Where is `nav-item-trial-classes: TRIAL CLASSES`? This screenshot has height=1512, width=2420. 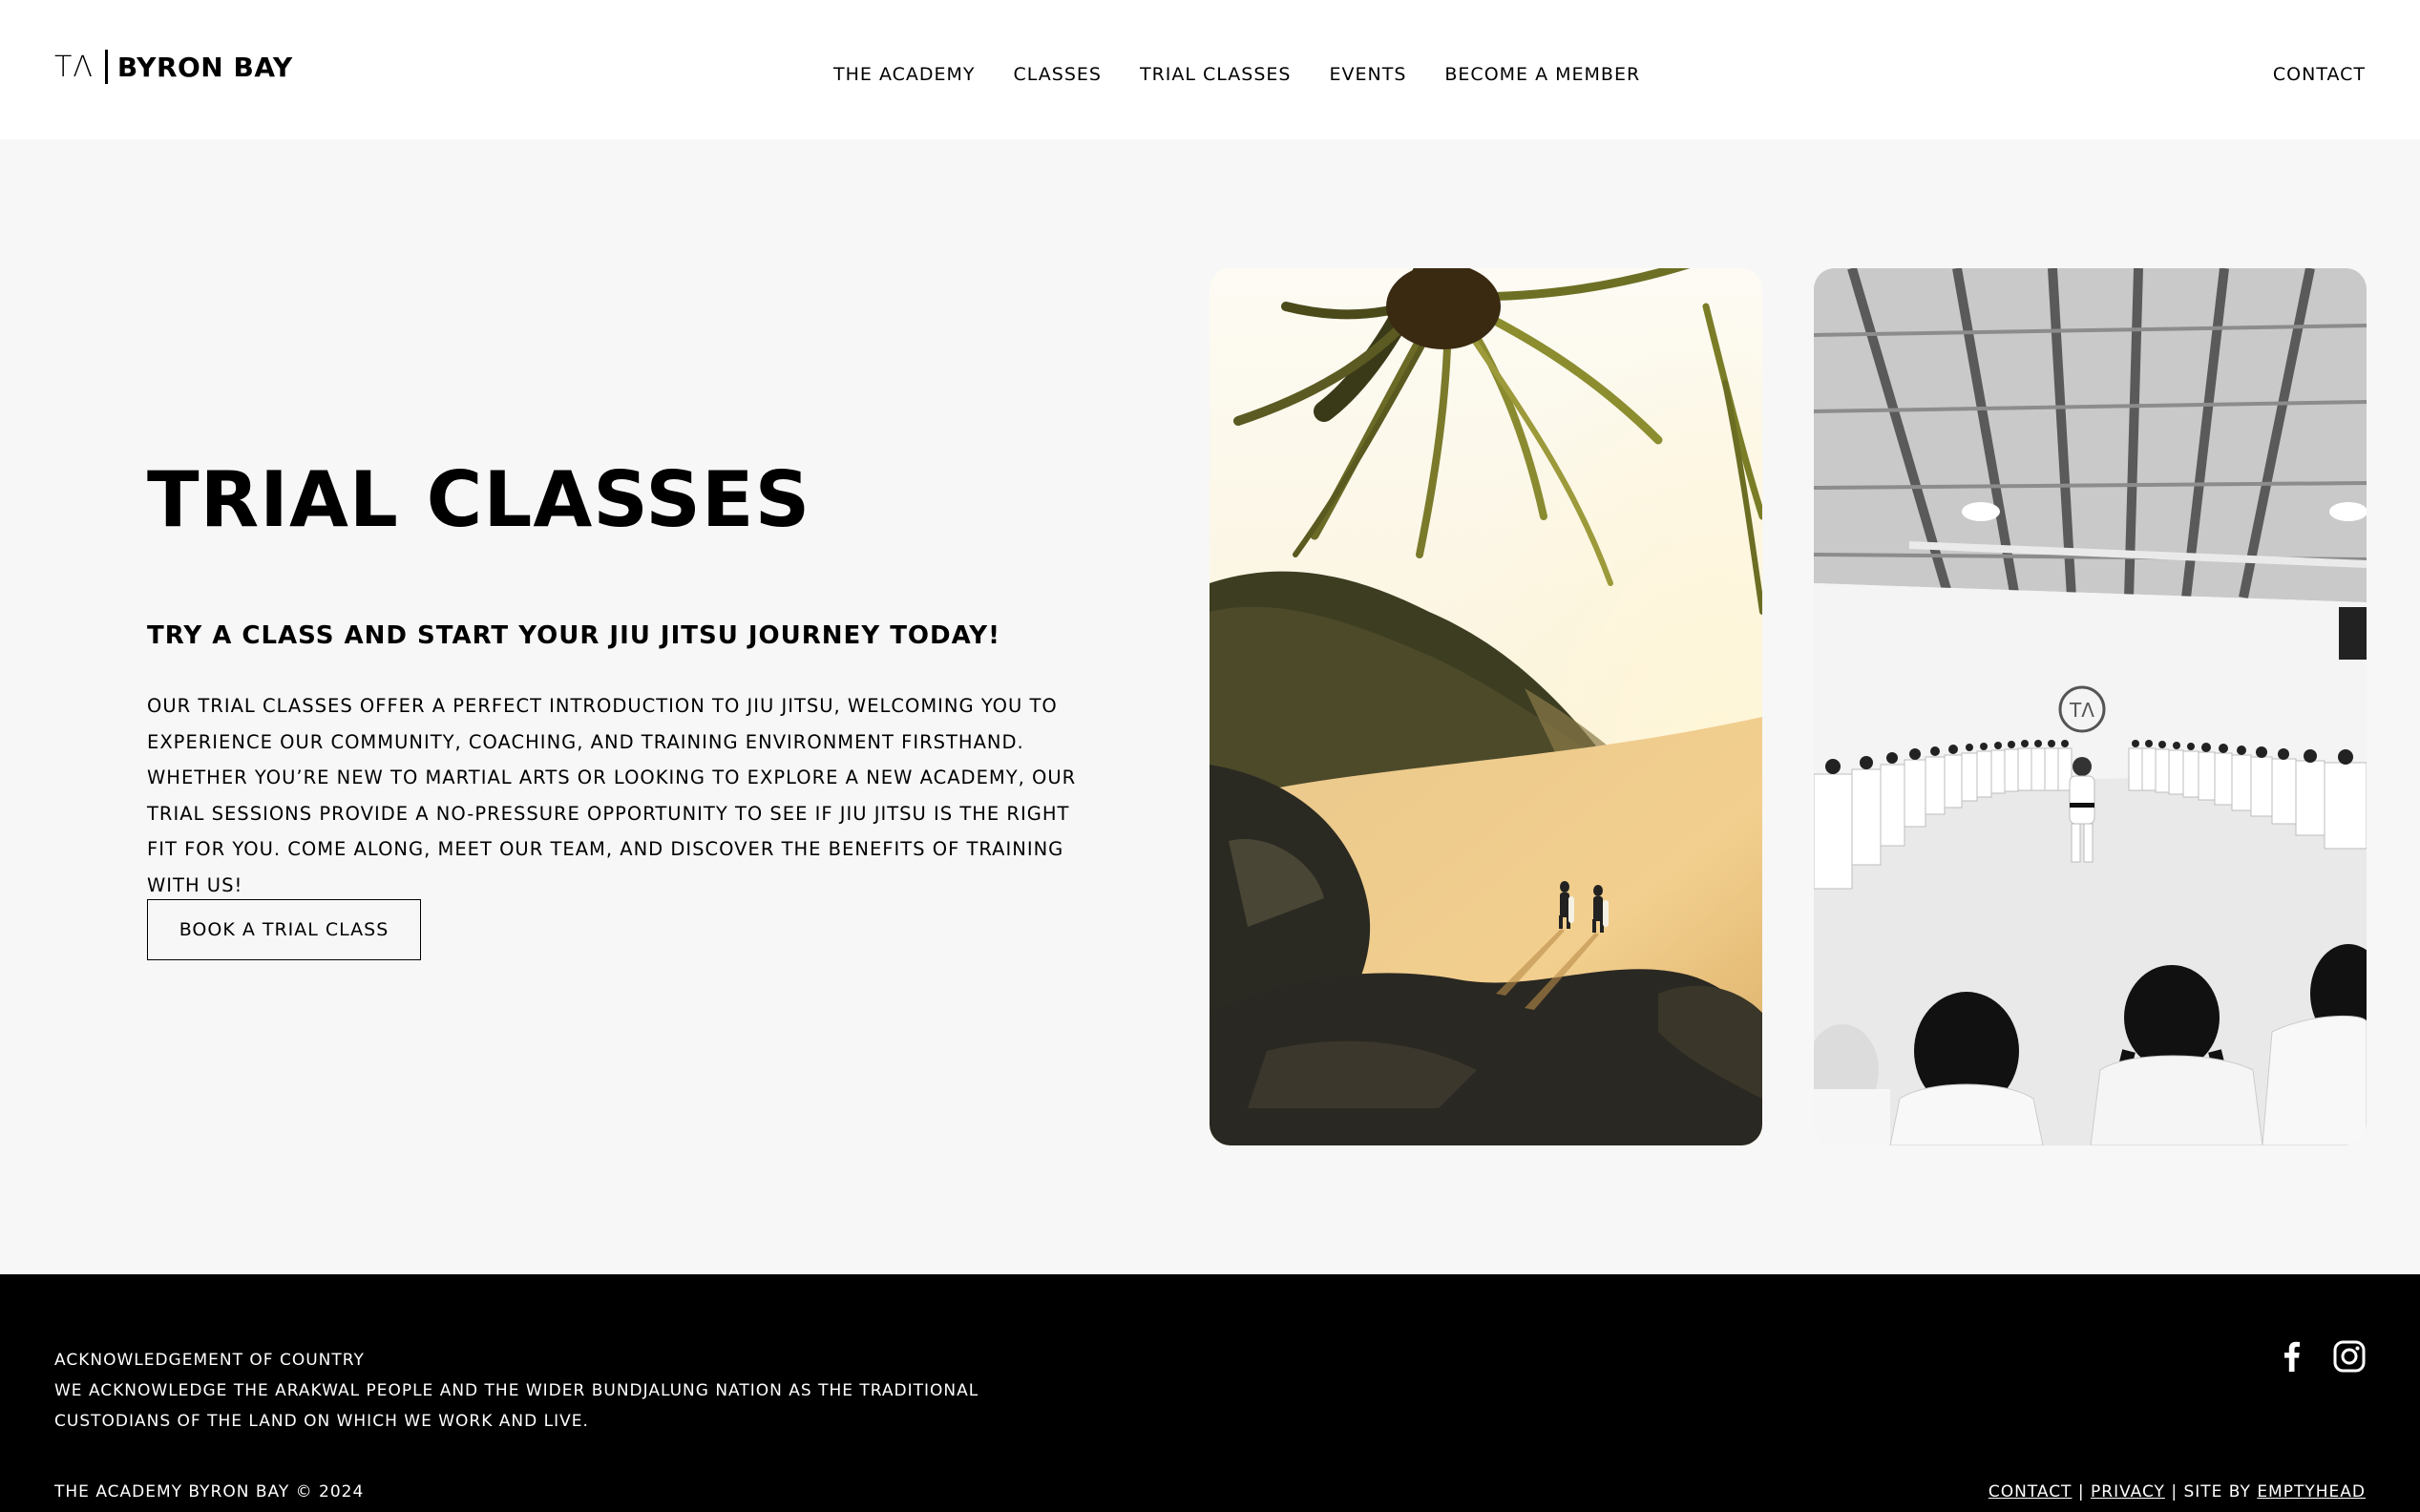 nav-item-trial-classes: TRIAL CLASSES is located at coordinates (1216, 74).